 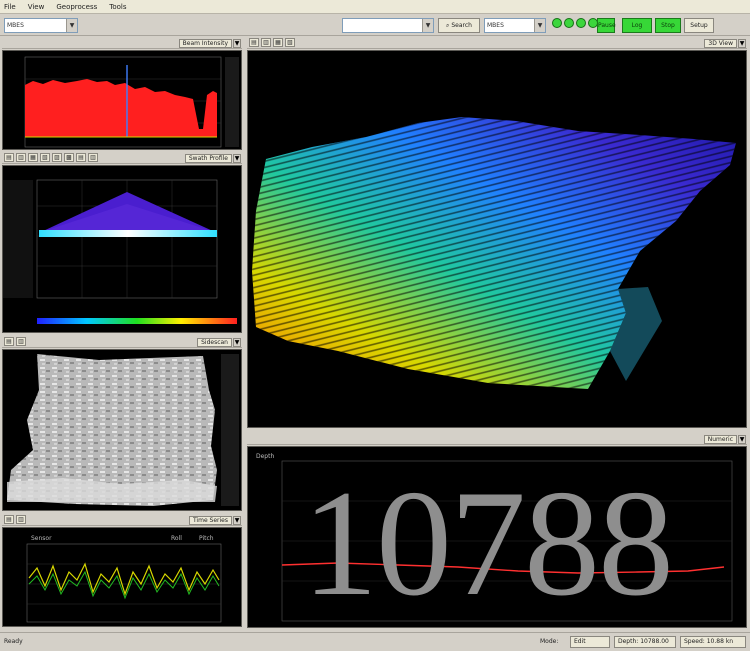 I want to click on timeseries-panel: Sensor Roll Pitch, so click(x=122, y=577).